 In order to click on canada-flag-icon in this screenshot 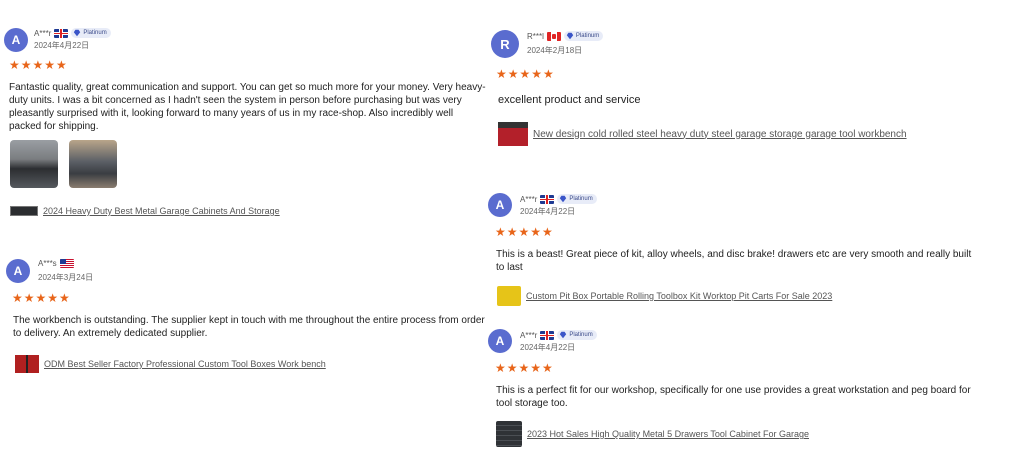, I will do `click(553, 36)`.